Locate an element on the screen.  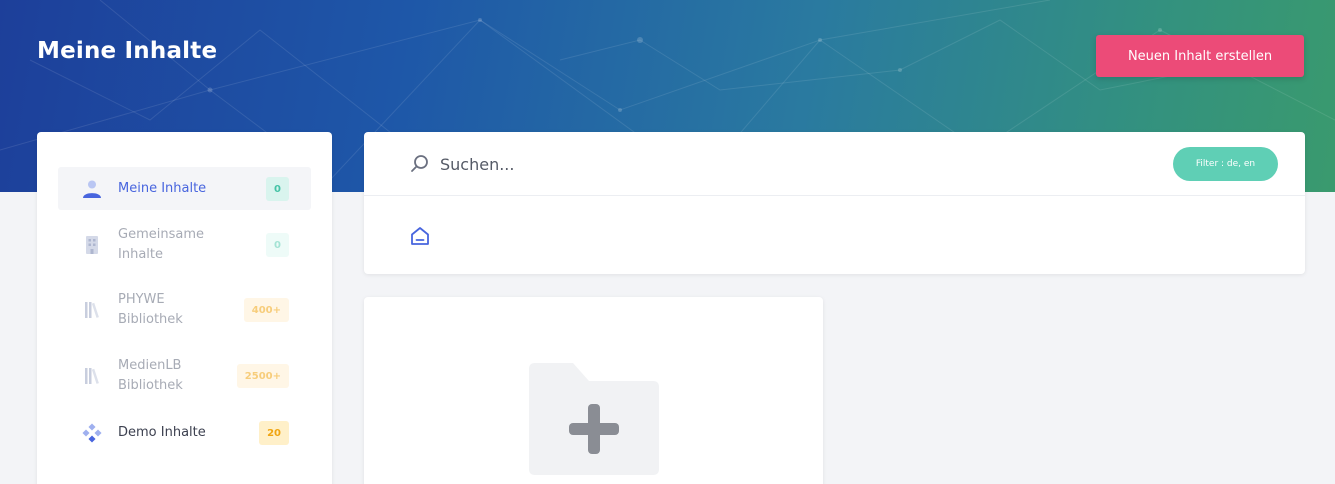
search-input is located at coordinates (740, 164).